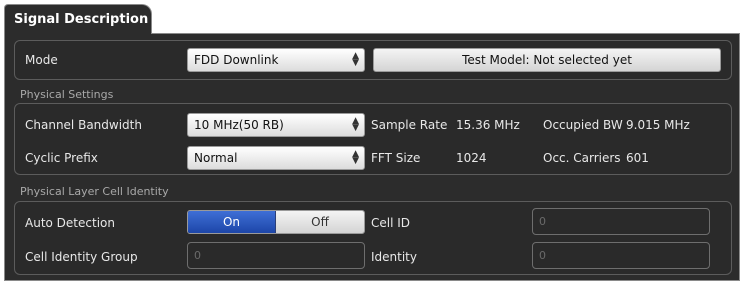  What do you see at coordinates (216, 158) in the screenshot?
I see `cyclic-prefix-value: Normal` at bounding box center [216, 158].